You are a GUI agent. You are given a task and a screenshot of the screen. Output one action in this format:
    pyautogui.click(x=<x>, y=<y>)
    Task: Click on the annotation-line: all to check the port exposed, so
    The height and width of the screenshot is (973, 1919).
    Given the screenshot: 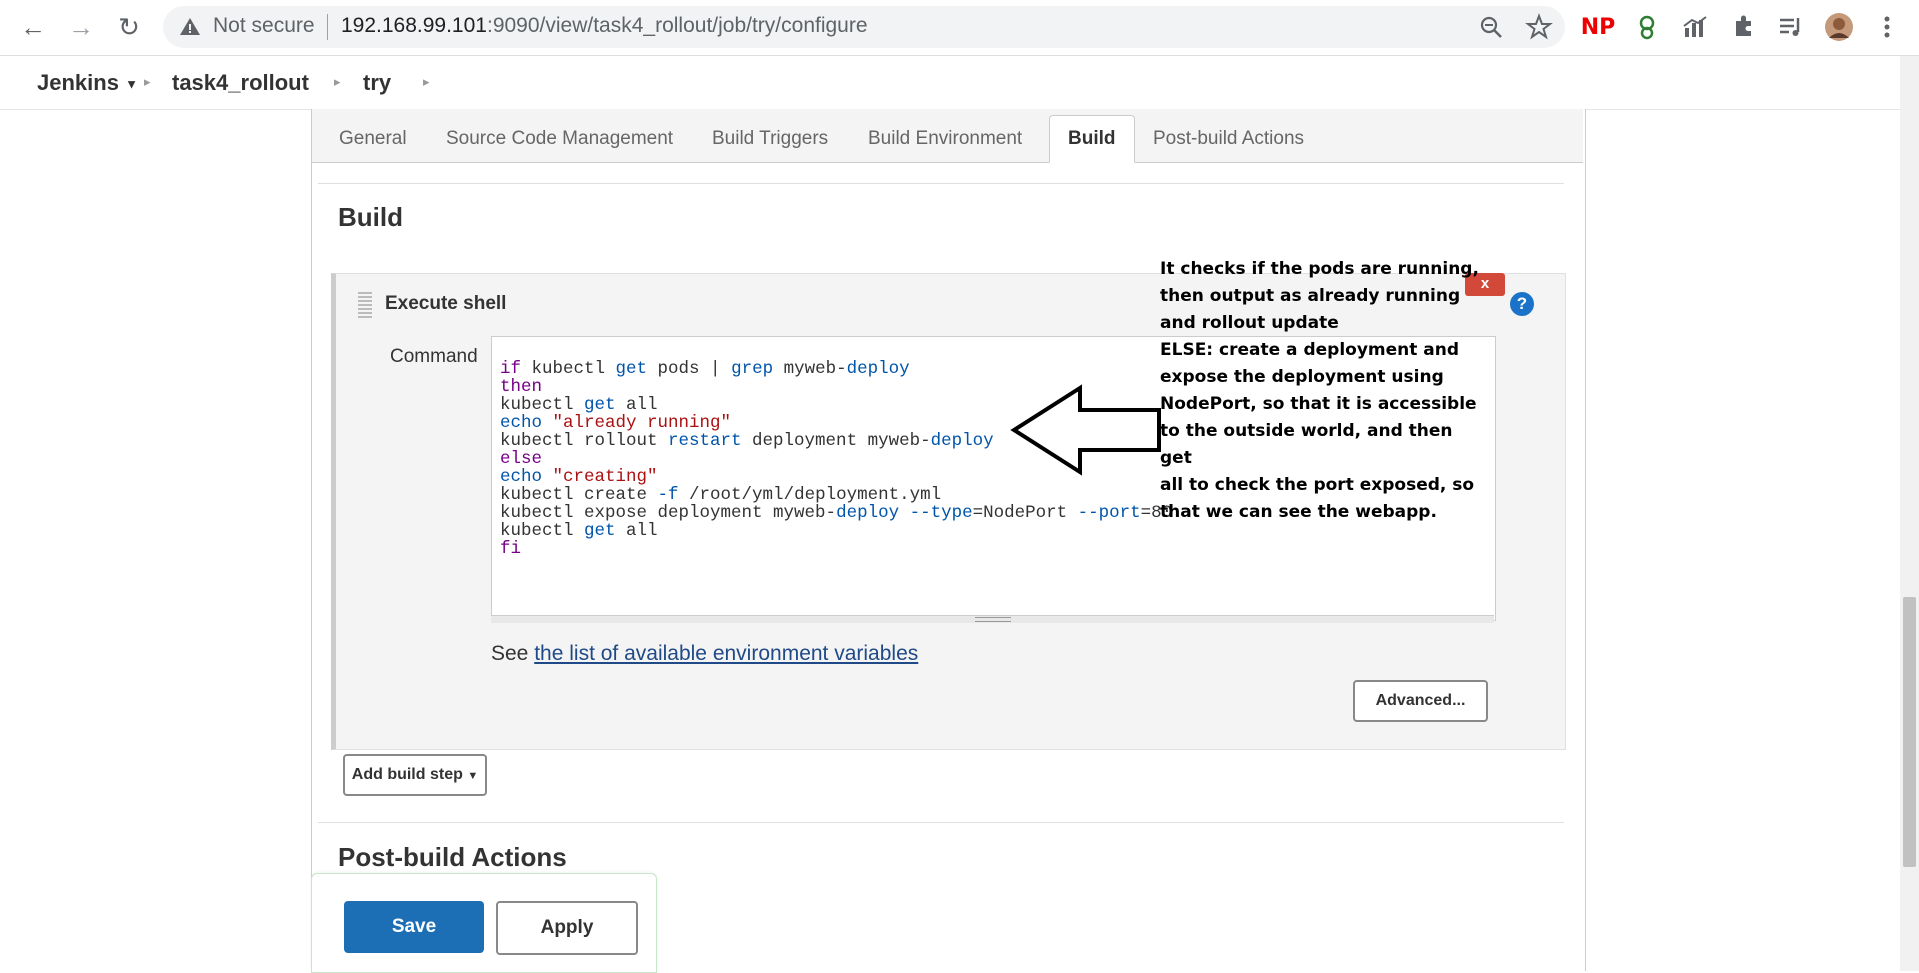 What is the action you would take?
    pyautogui.click(x=1317, y=485)
    